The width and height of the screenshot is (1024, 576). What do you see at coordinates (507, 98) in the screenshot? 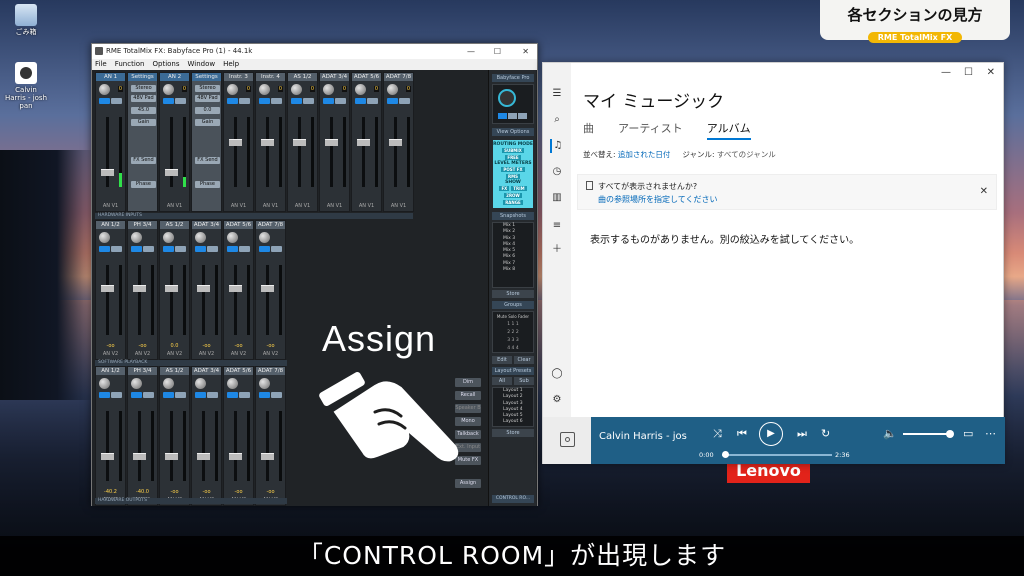
I see `main-volume-knob` at bounding box center [507, 98].